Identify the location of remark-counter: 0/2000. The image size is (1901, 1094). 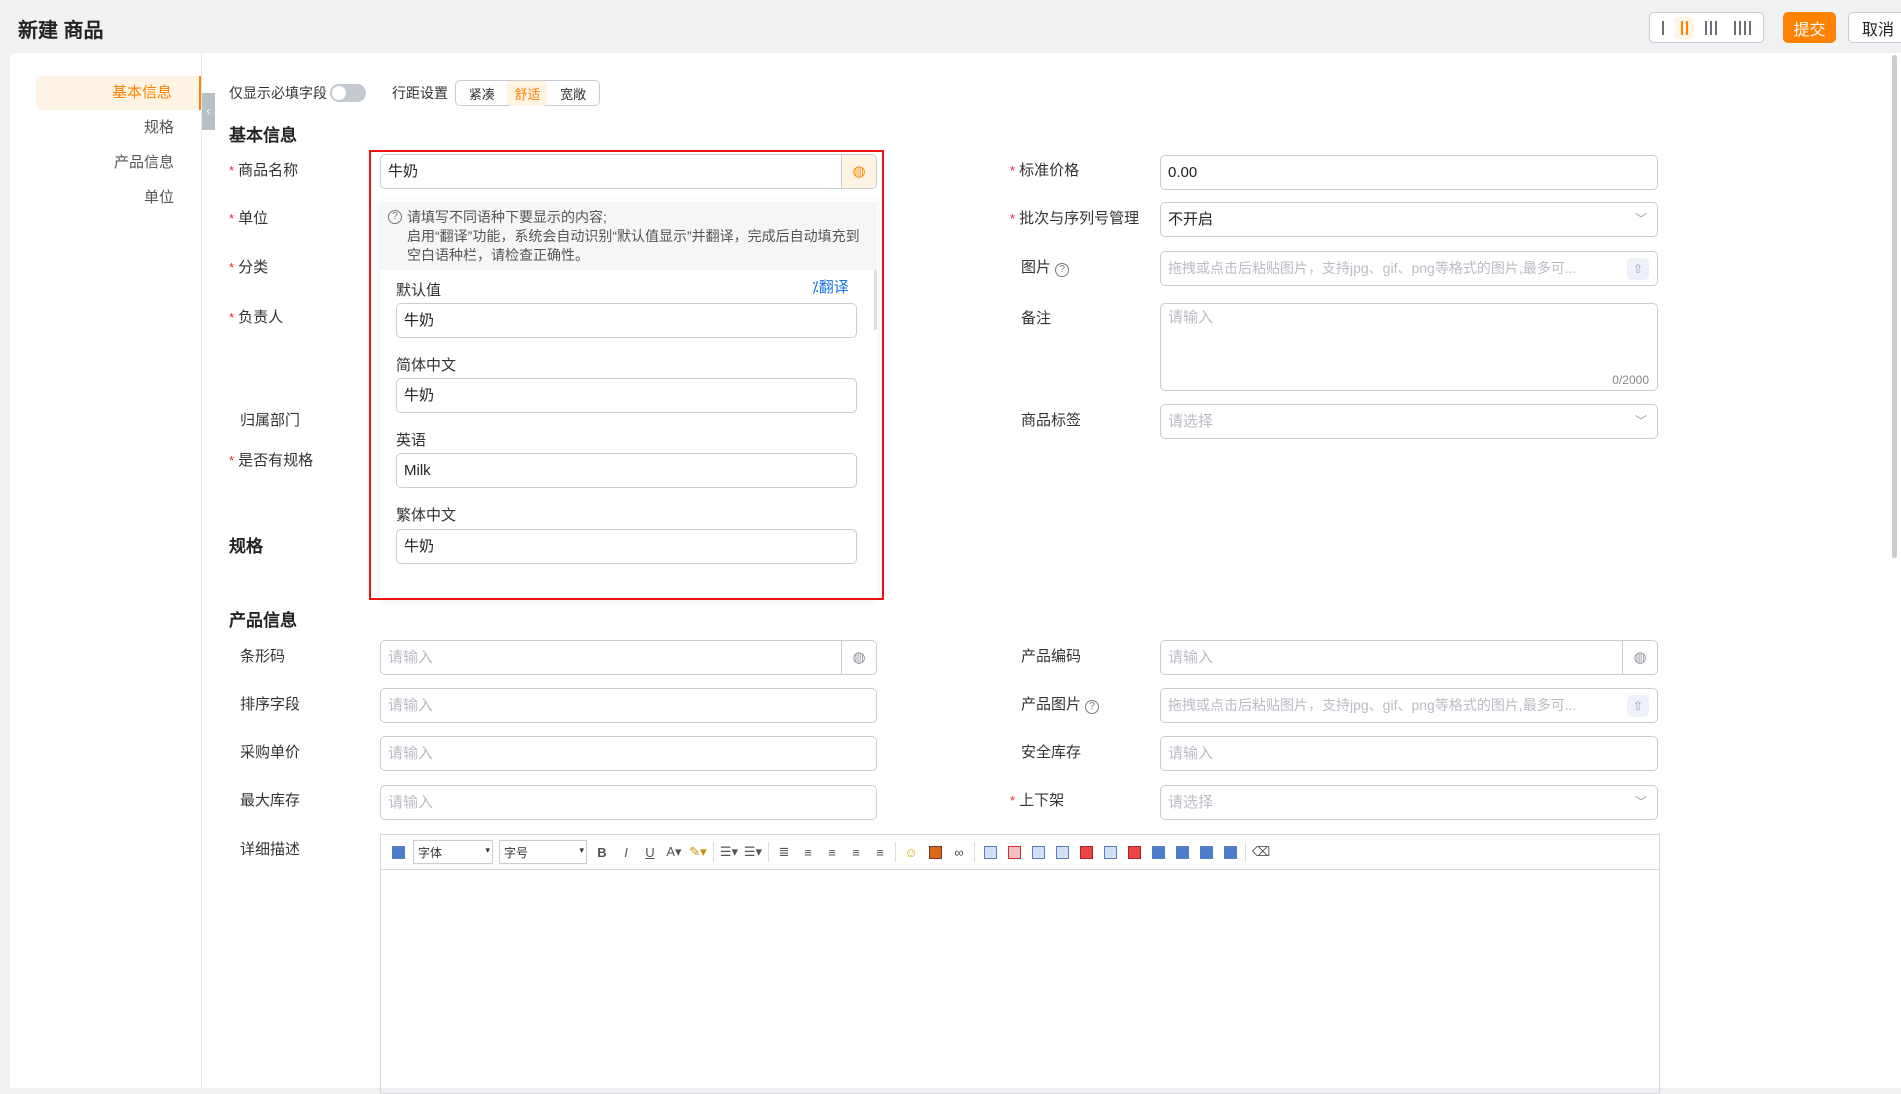
(1630, 380).